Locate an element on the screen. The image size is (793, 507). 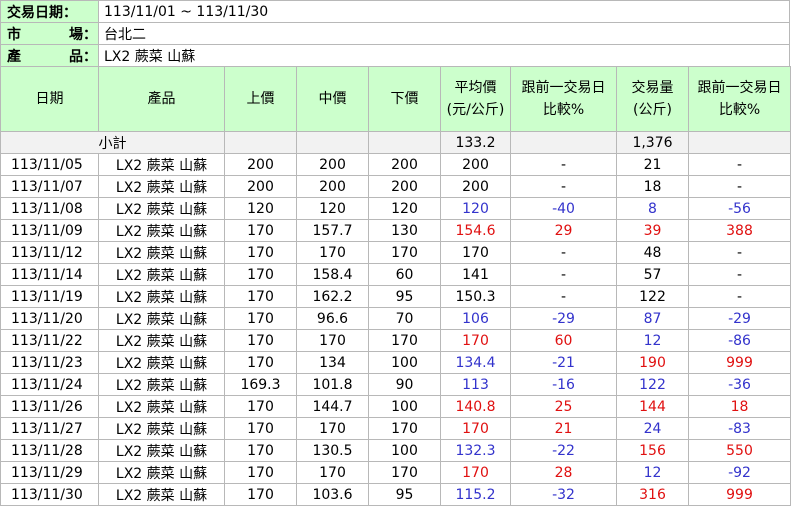
table-row: 113/11/14 LX2 蕨菜 山蘇 170 158.4 60 141-57- is located at coordinates (395, 274).